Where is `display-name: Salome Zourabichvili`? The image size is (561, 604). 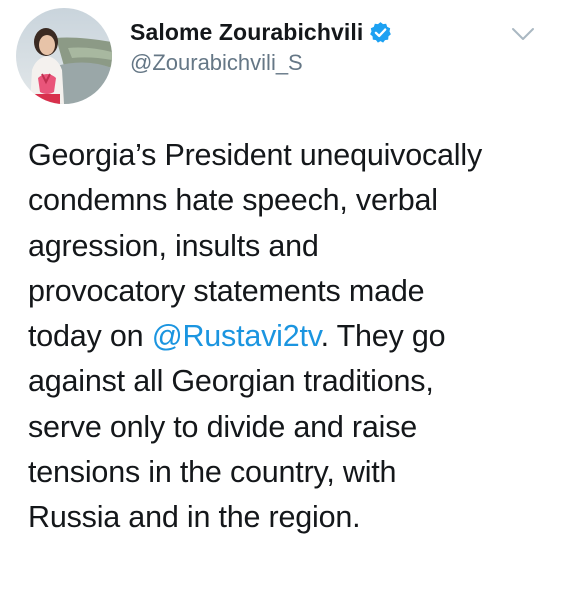 display-name: Salome Zourabichvili is located at coordinates (246, 32).